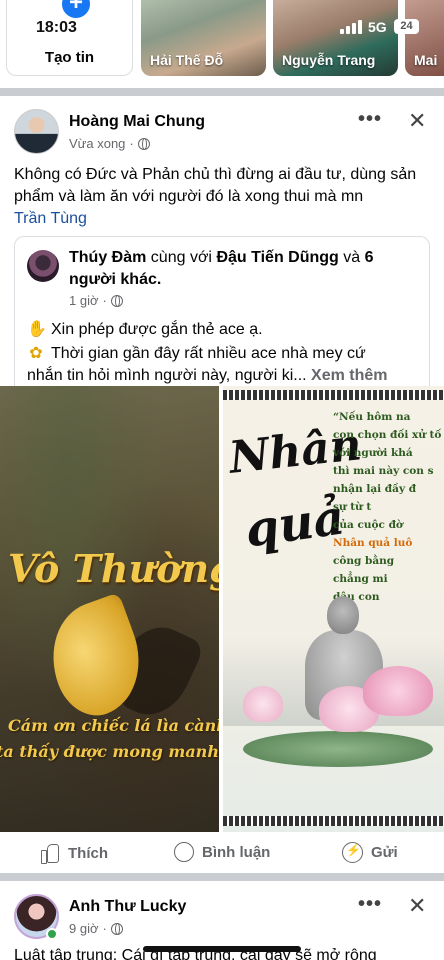 This screenshot has height=960, width=444. Describe the element at coordinates (113, 725) in the screenshot. I see `image-caption: Cám ơn chiếc lá lìa cành,` at that location.